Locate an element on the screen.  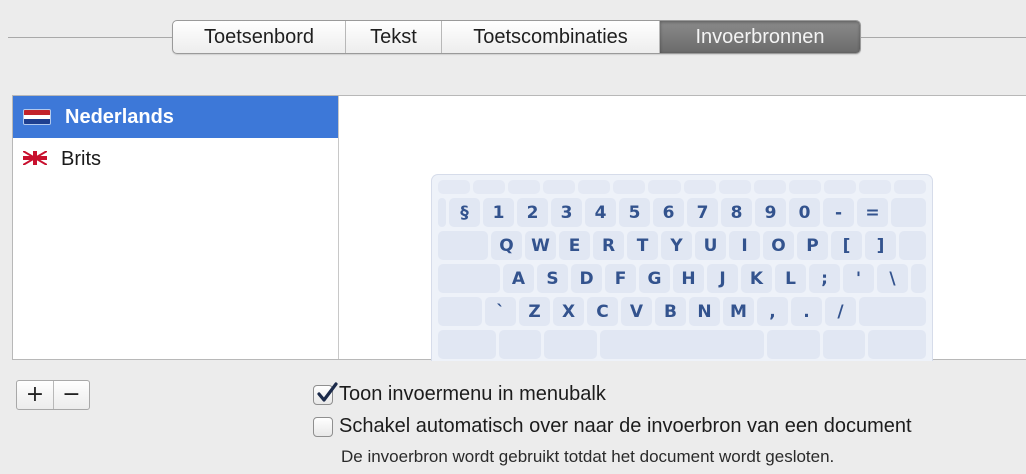
keyboard-key: 3 is located at coordinates (566, 212).